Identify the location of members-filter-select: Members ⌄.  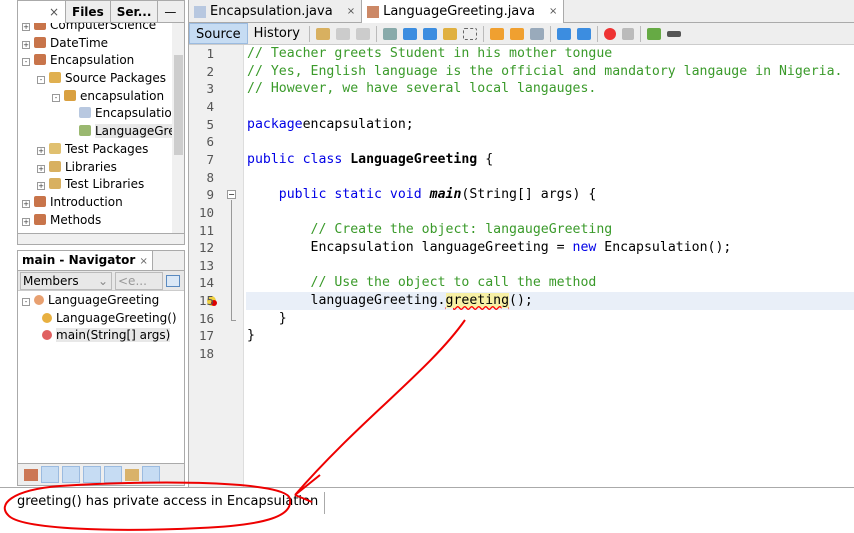
(66, 280).